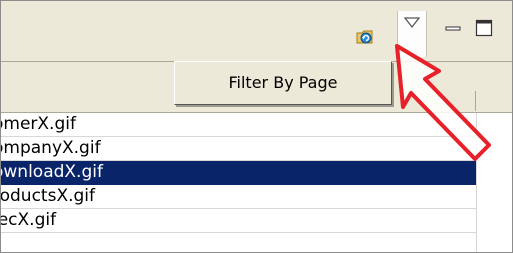 The width and height of the screenshot is (513, 253). What do you see at coordinates (238, 149) in the screenshot?
I see `list-item: ompanyX.gif` at bounding box center [238, 149].